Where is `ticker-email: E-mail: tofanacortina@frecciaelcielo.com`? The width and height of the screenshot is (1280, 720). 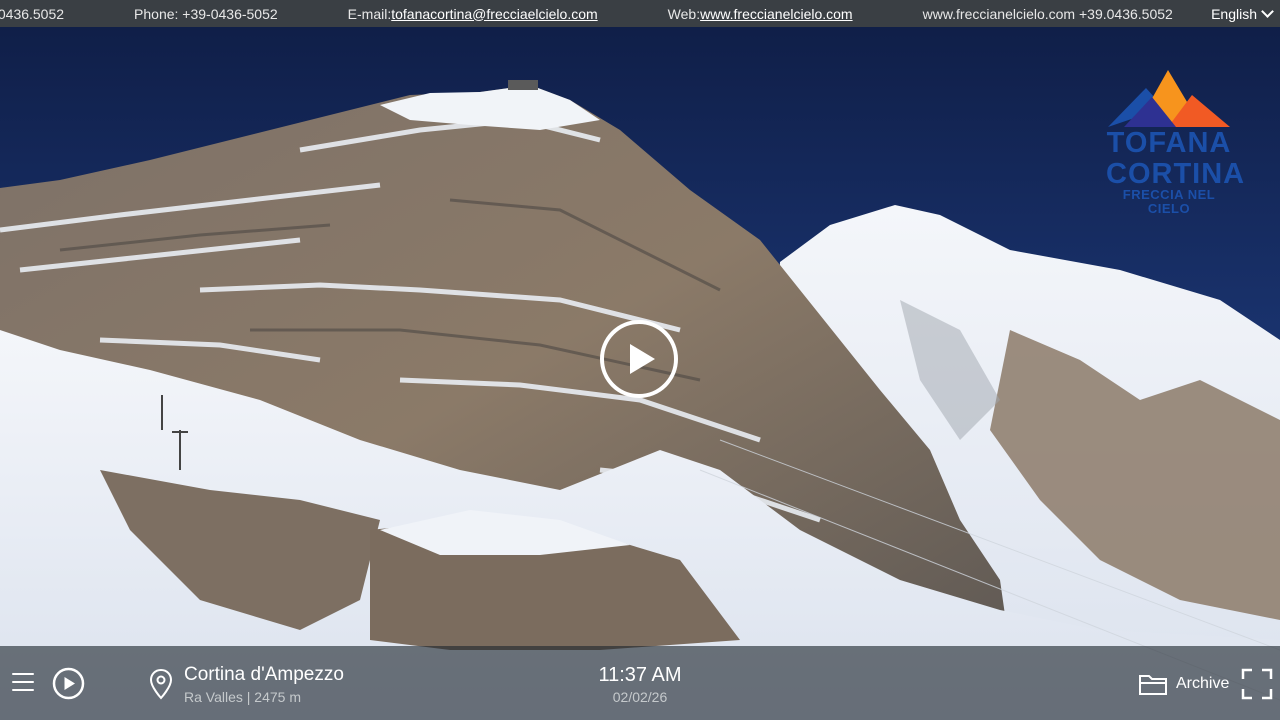 ticker-email: E-mail: tofanacortina@frecciaelcielo.com is located at coordinates (473, 14).